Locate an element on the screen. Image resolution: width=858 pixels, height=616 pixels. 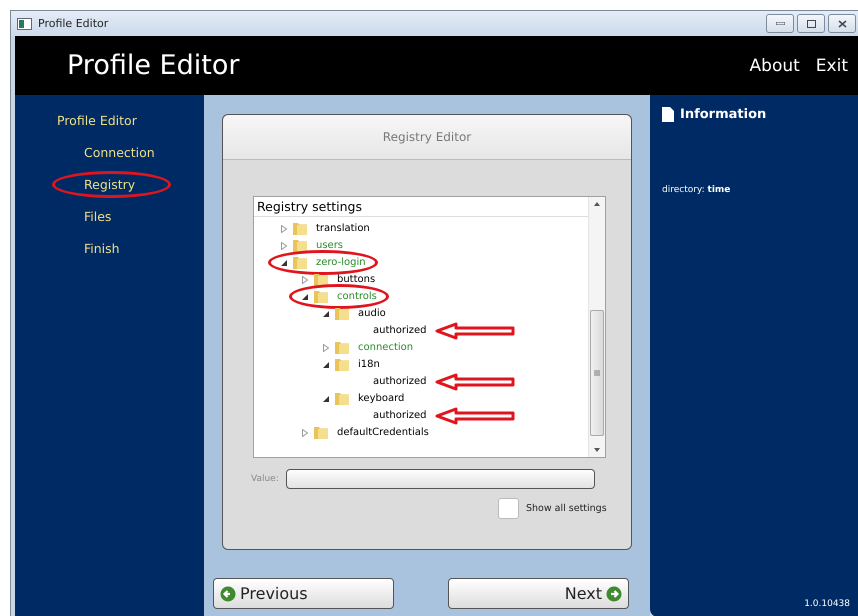
tree-item: users is located at coordinates (330, 245).